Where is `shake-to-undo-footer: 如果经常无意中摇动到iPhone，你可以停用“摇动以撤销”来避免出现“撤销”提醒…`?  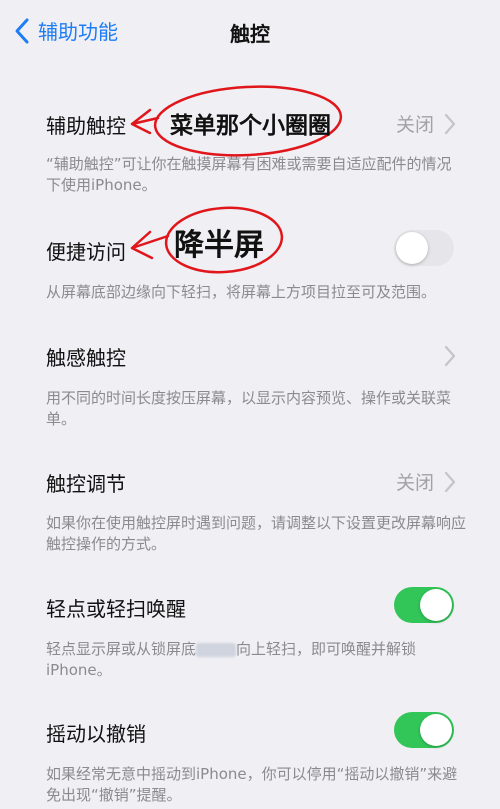
shake-to-undo-footer: 如果经常无意中摇动到iPhone，你可以停用“摇动以撤销”来避免出现“撤销”提醒… is located at coordinates (252, 784).